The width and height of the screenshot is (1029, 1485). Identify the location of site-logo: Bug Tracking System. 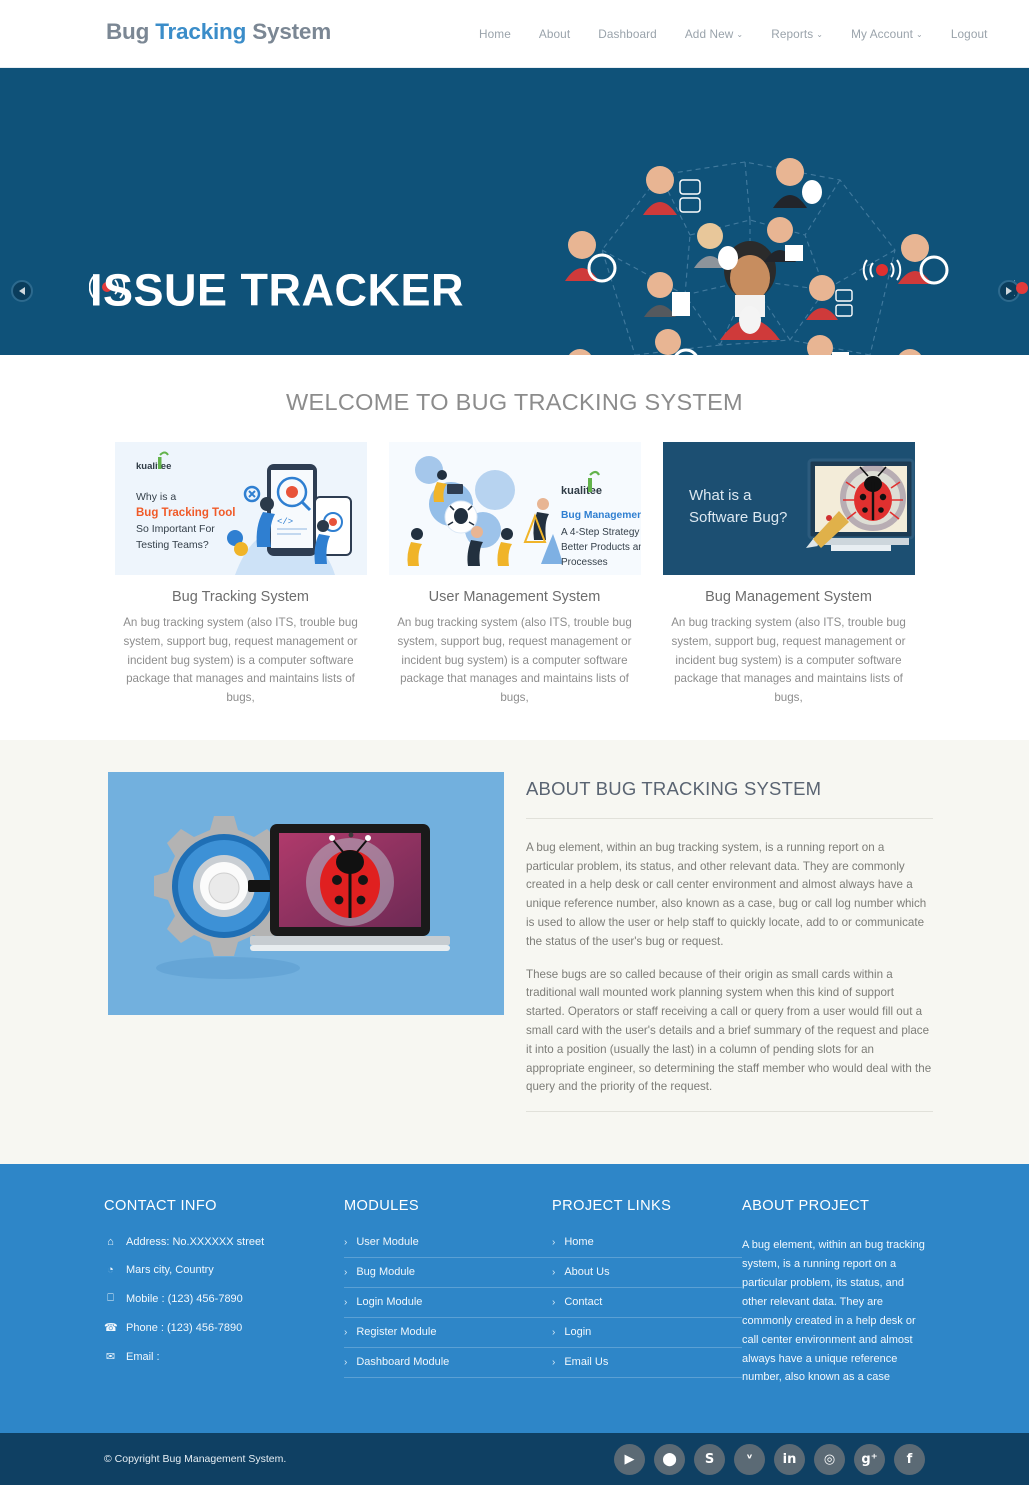
(218, 32).